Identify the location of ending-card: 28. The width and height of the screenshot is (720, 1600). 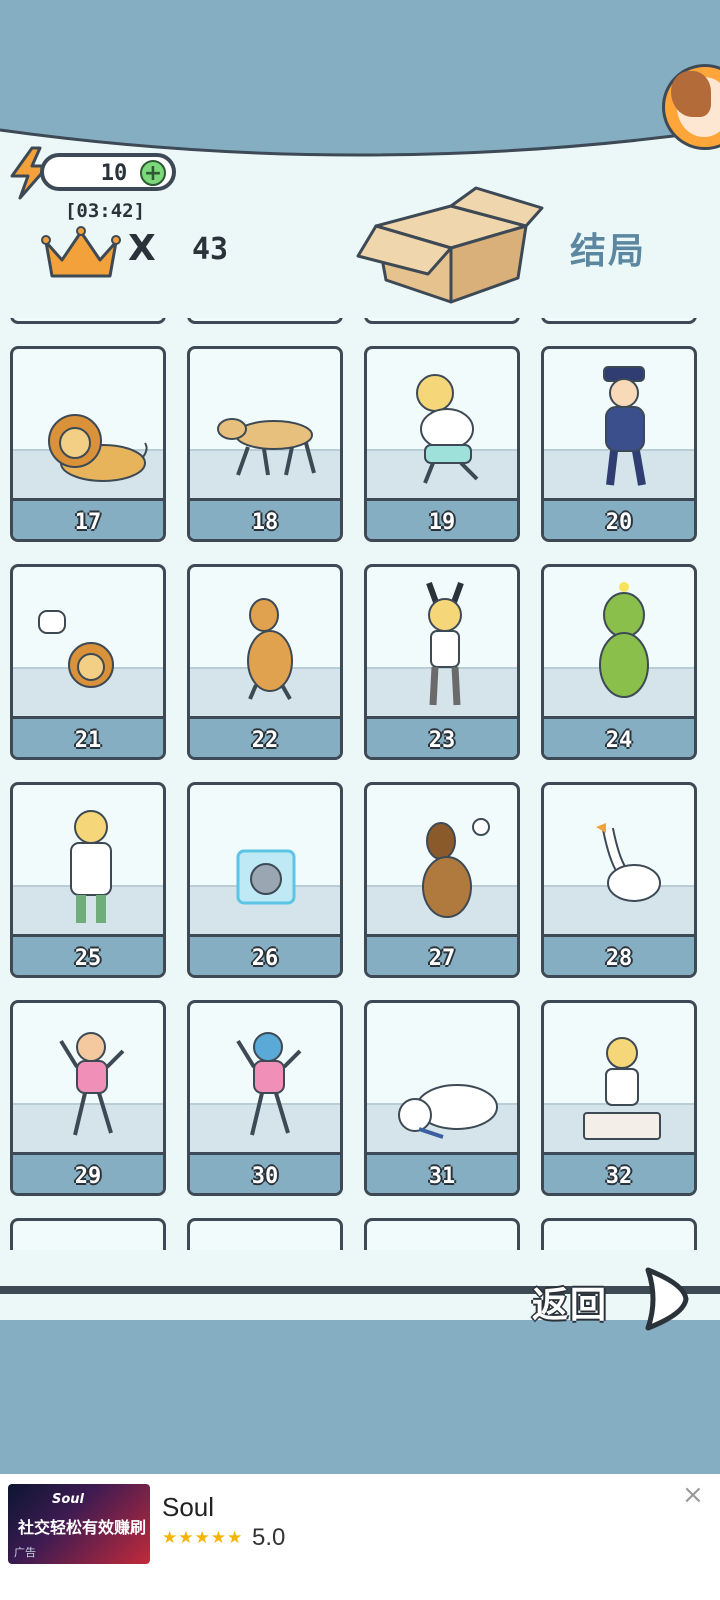
(619, 880).